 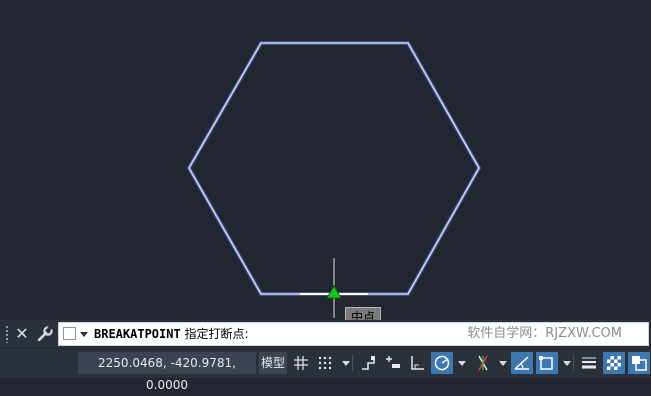 I want to click on dynamic-input-icon, so click(x=393, y=363).